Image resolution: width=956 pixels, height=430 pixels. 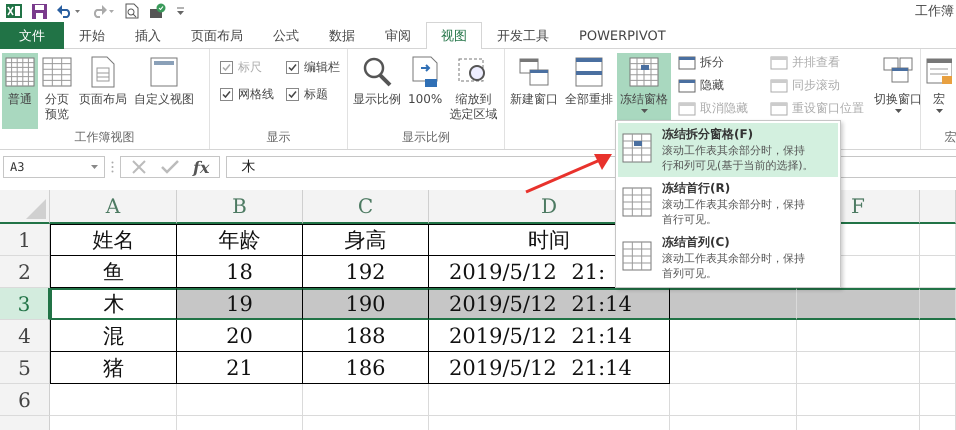 What do you see at coordinates (713, 85) in the screenshot?
I see `ribbon-button: 隐藏` at bounding box center [713, 85].